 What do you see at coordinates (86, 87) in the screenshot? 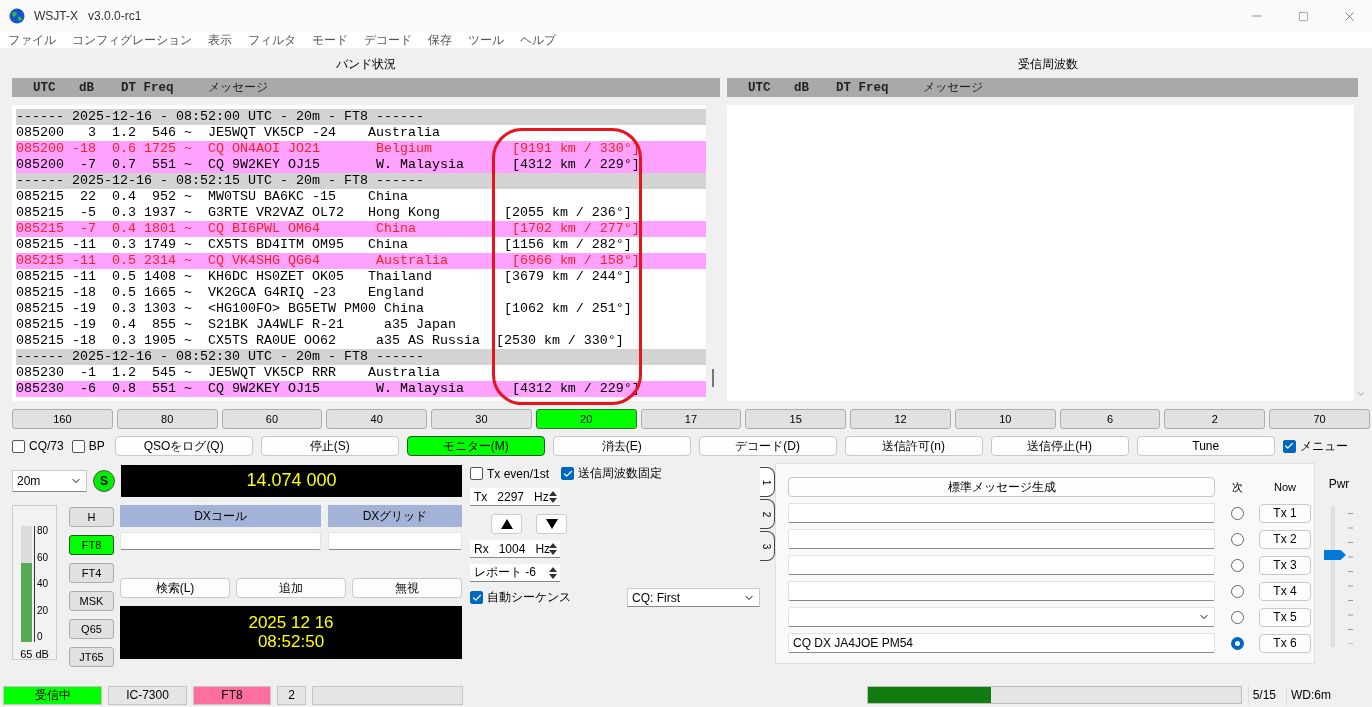
I see `column-header: dB` at bounding box center [86, 87].